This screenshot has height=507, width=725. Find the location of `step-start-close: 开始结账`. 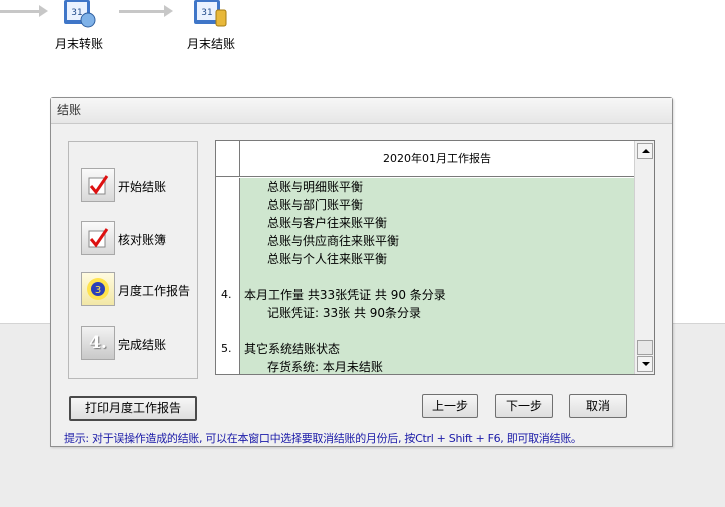

step-start-close: 开始结账 is located at coordinates (139, 186).